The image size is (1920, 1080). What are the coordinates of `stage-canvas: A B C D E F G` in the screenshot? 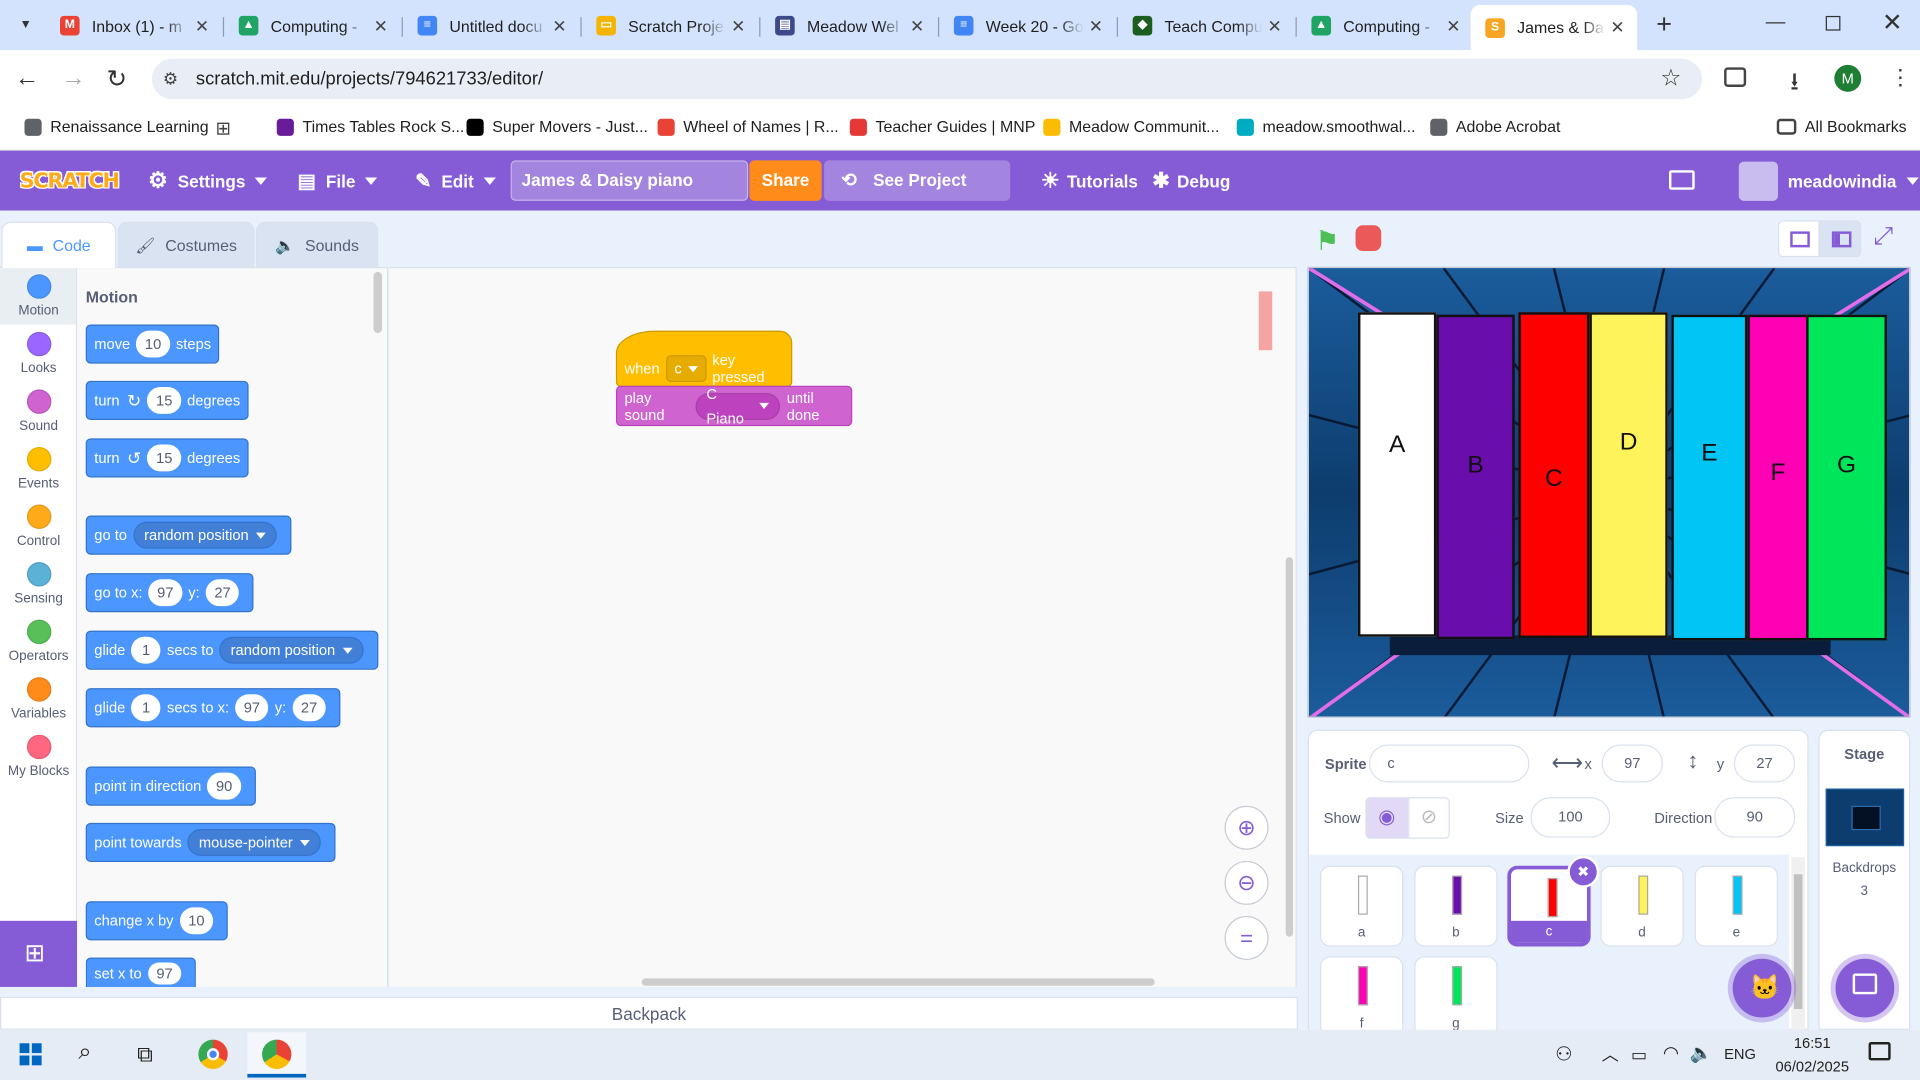 It's located at (1609, 492).